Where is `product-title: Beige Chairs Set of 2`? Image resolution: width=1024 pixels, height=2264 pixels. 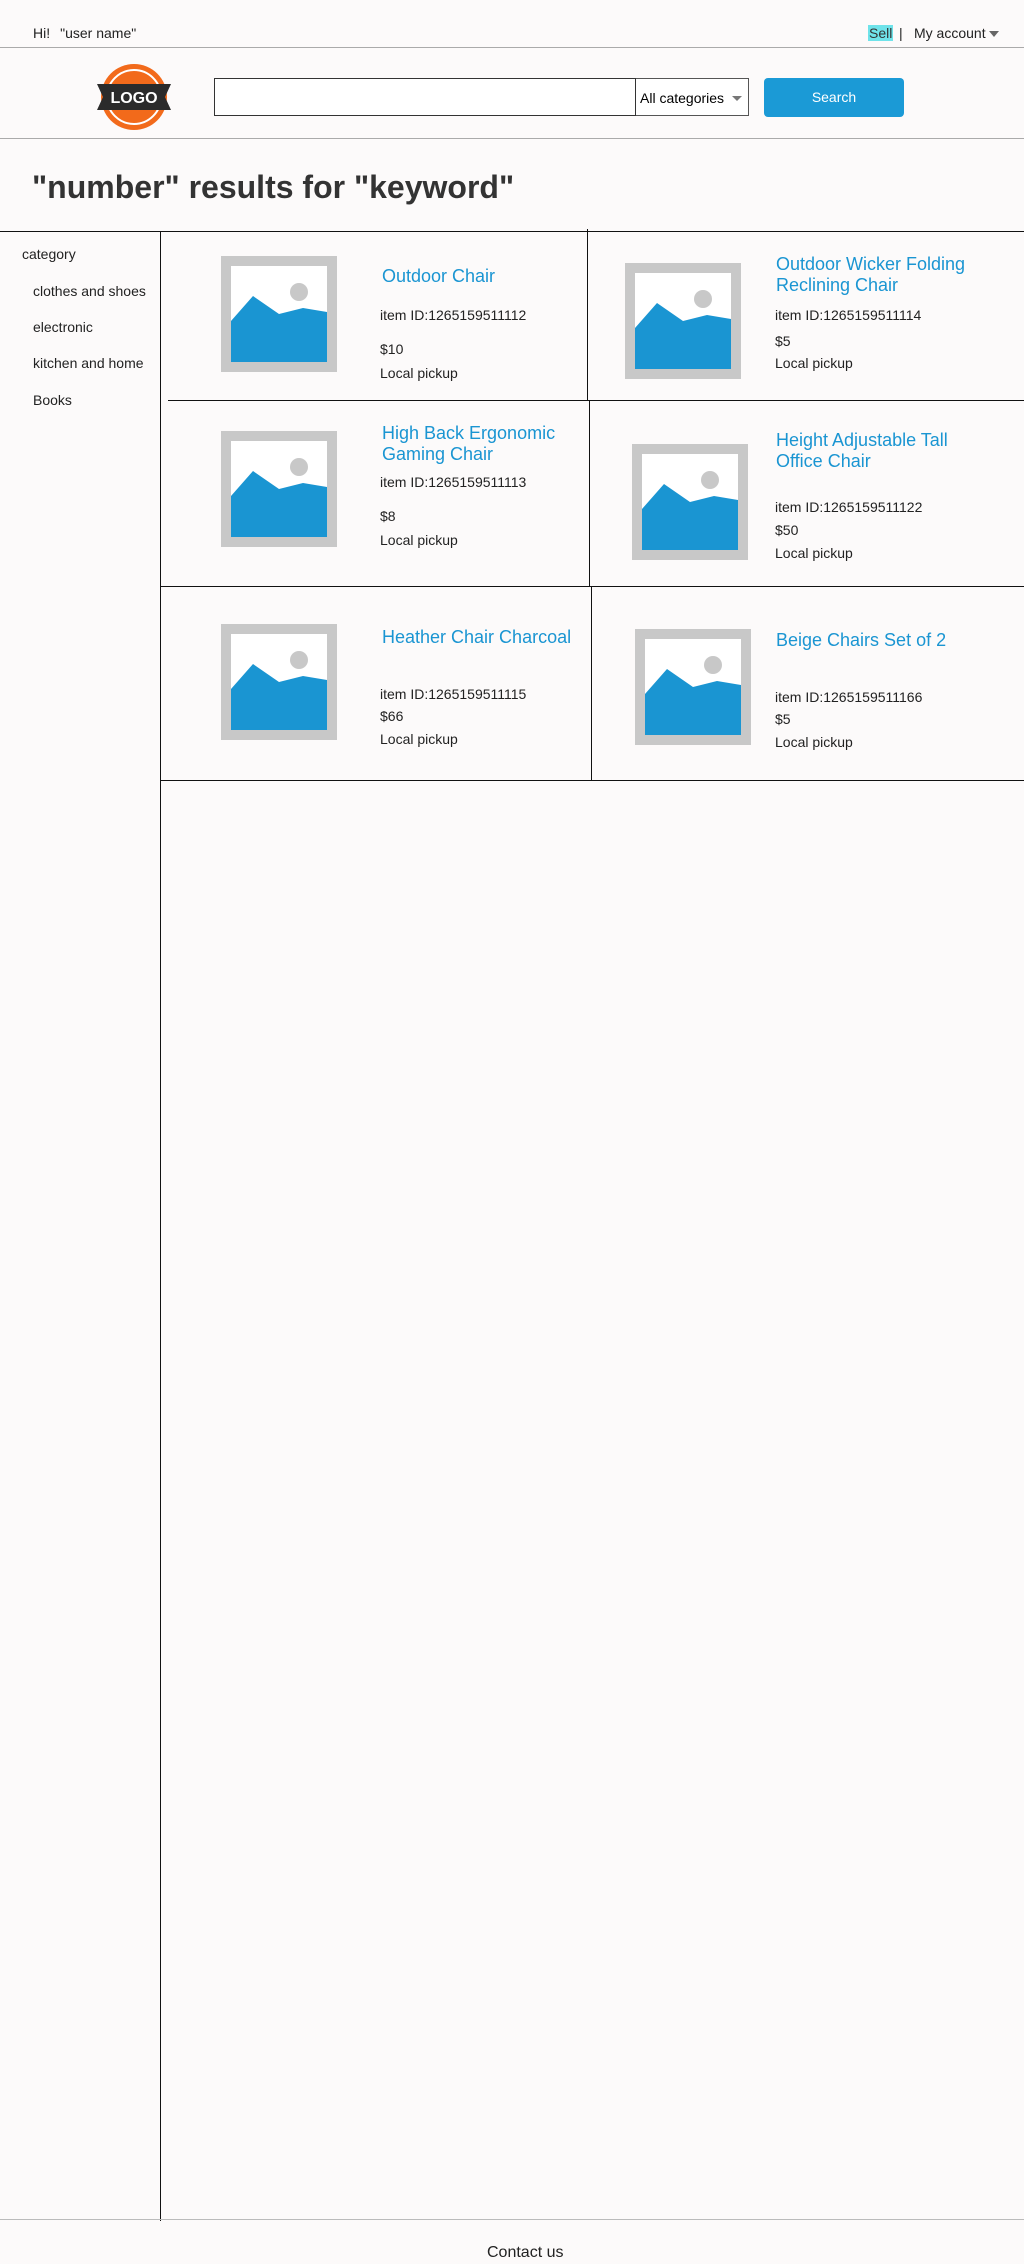
product-title: Beige Chairs Set of 2 is located at coordinates (876, 640).